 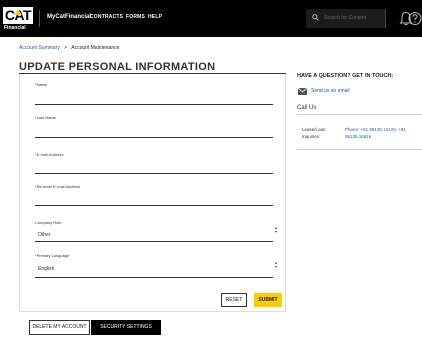 What do you see at coordinates (154, 104) in the screenshot?
I see `name-field` at bounding box center [154, 104].